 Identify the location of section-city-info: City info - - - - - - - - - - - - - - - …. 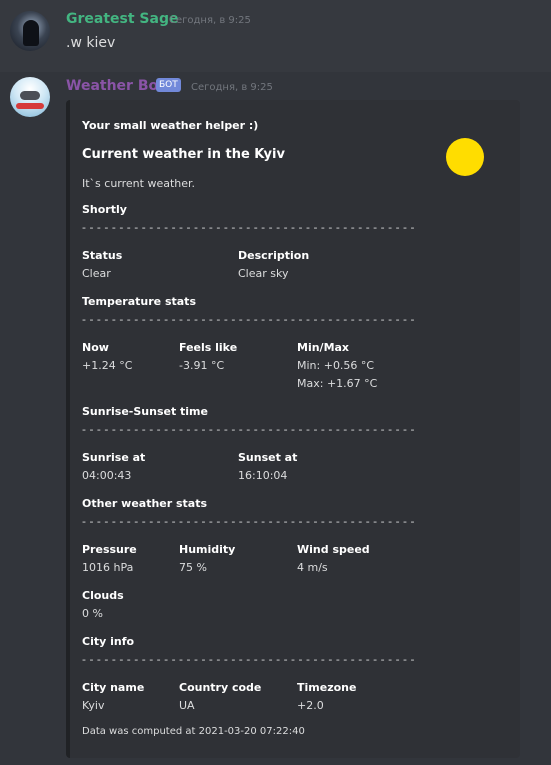
(248, 651).